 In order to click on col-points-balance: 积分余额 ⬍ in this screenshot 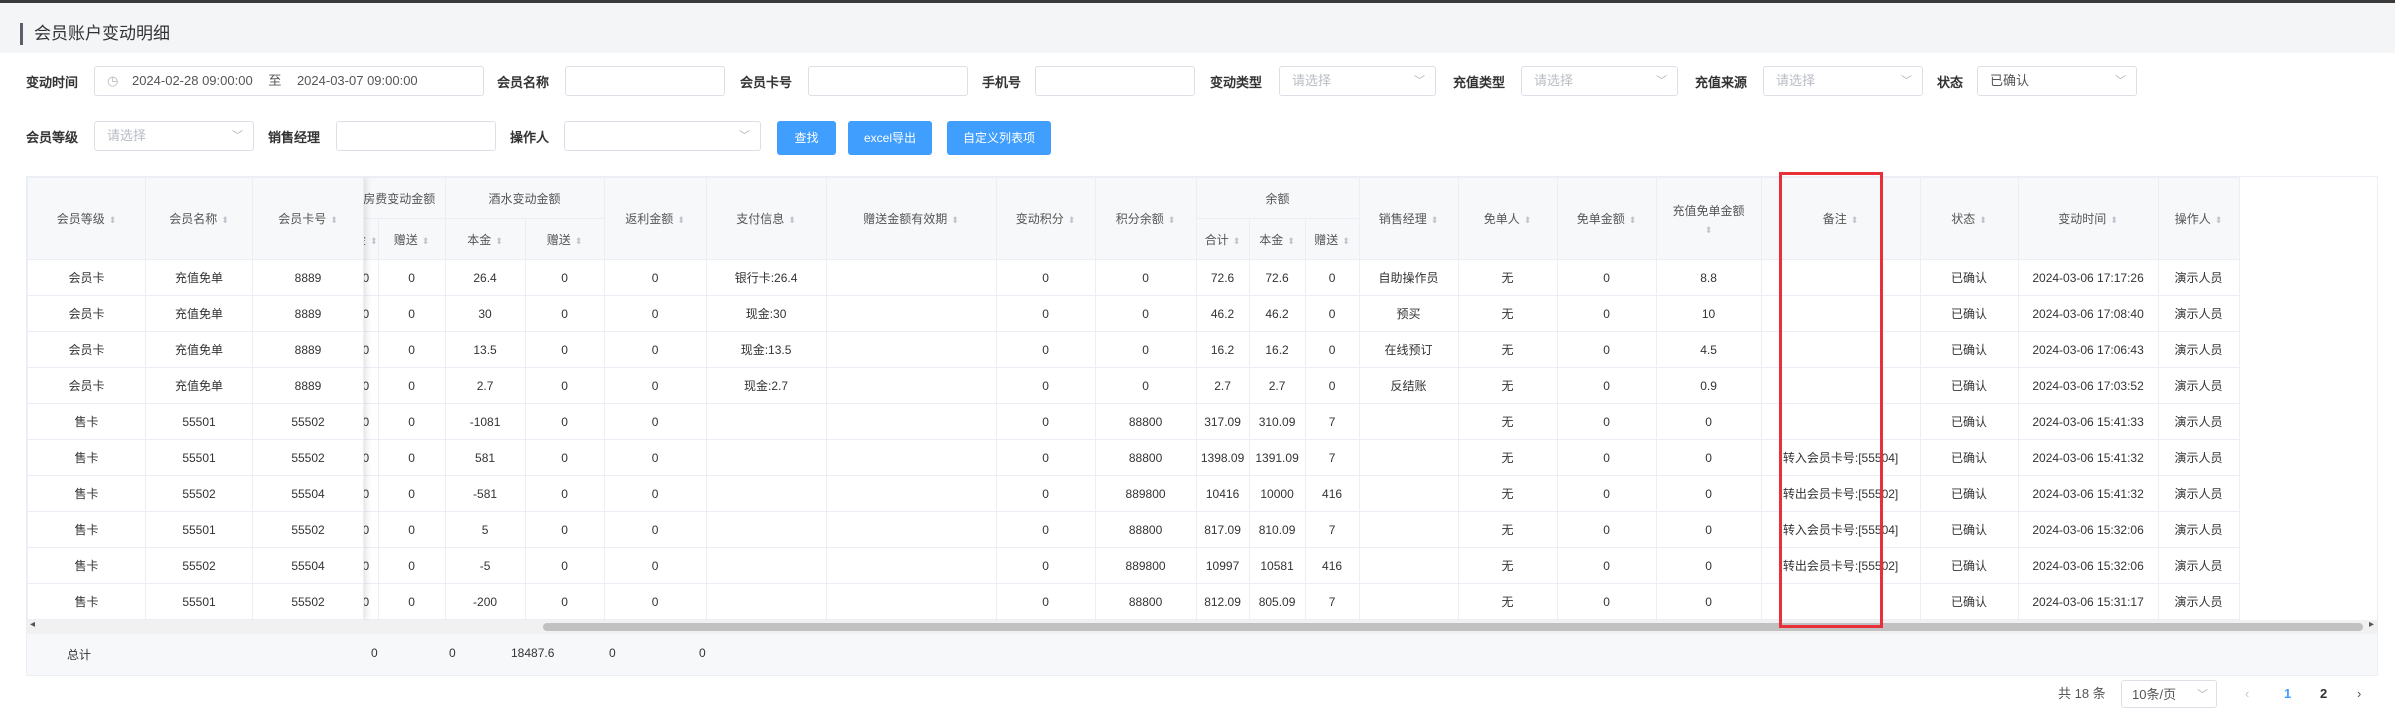, I will do `click(1145, 218)`.